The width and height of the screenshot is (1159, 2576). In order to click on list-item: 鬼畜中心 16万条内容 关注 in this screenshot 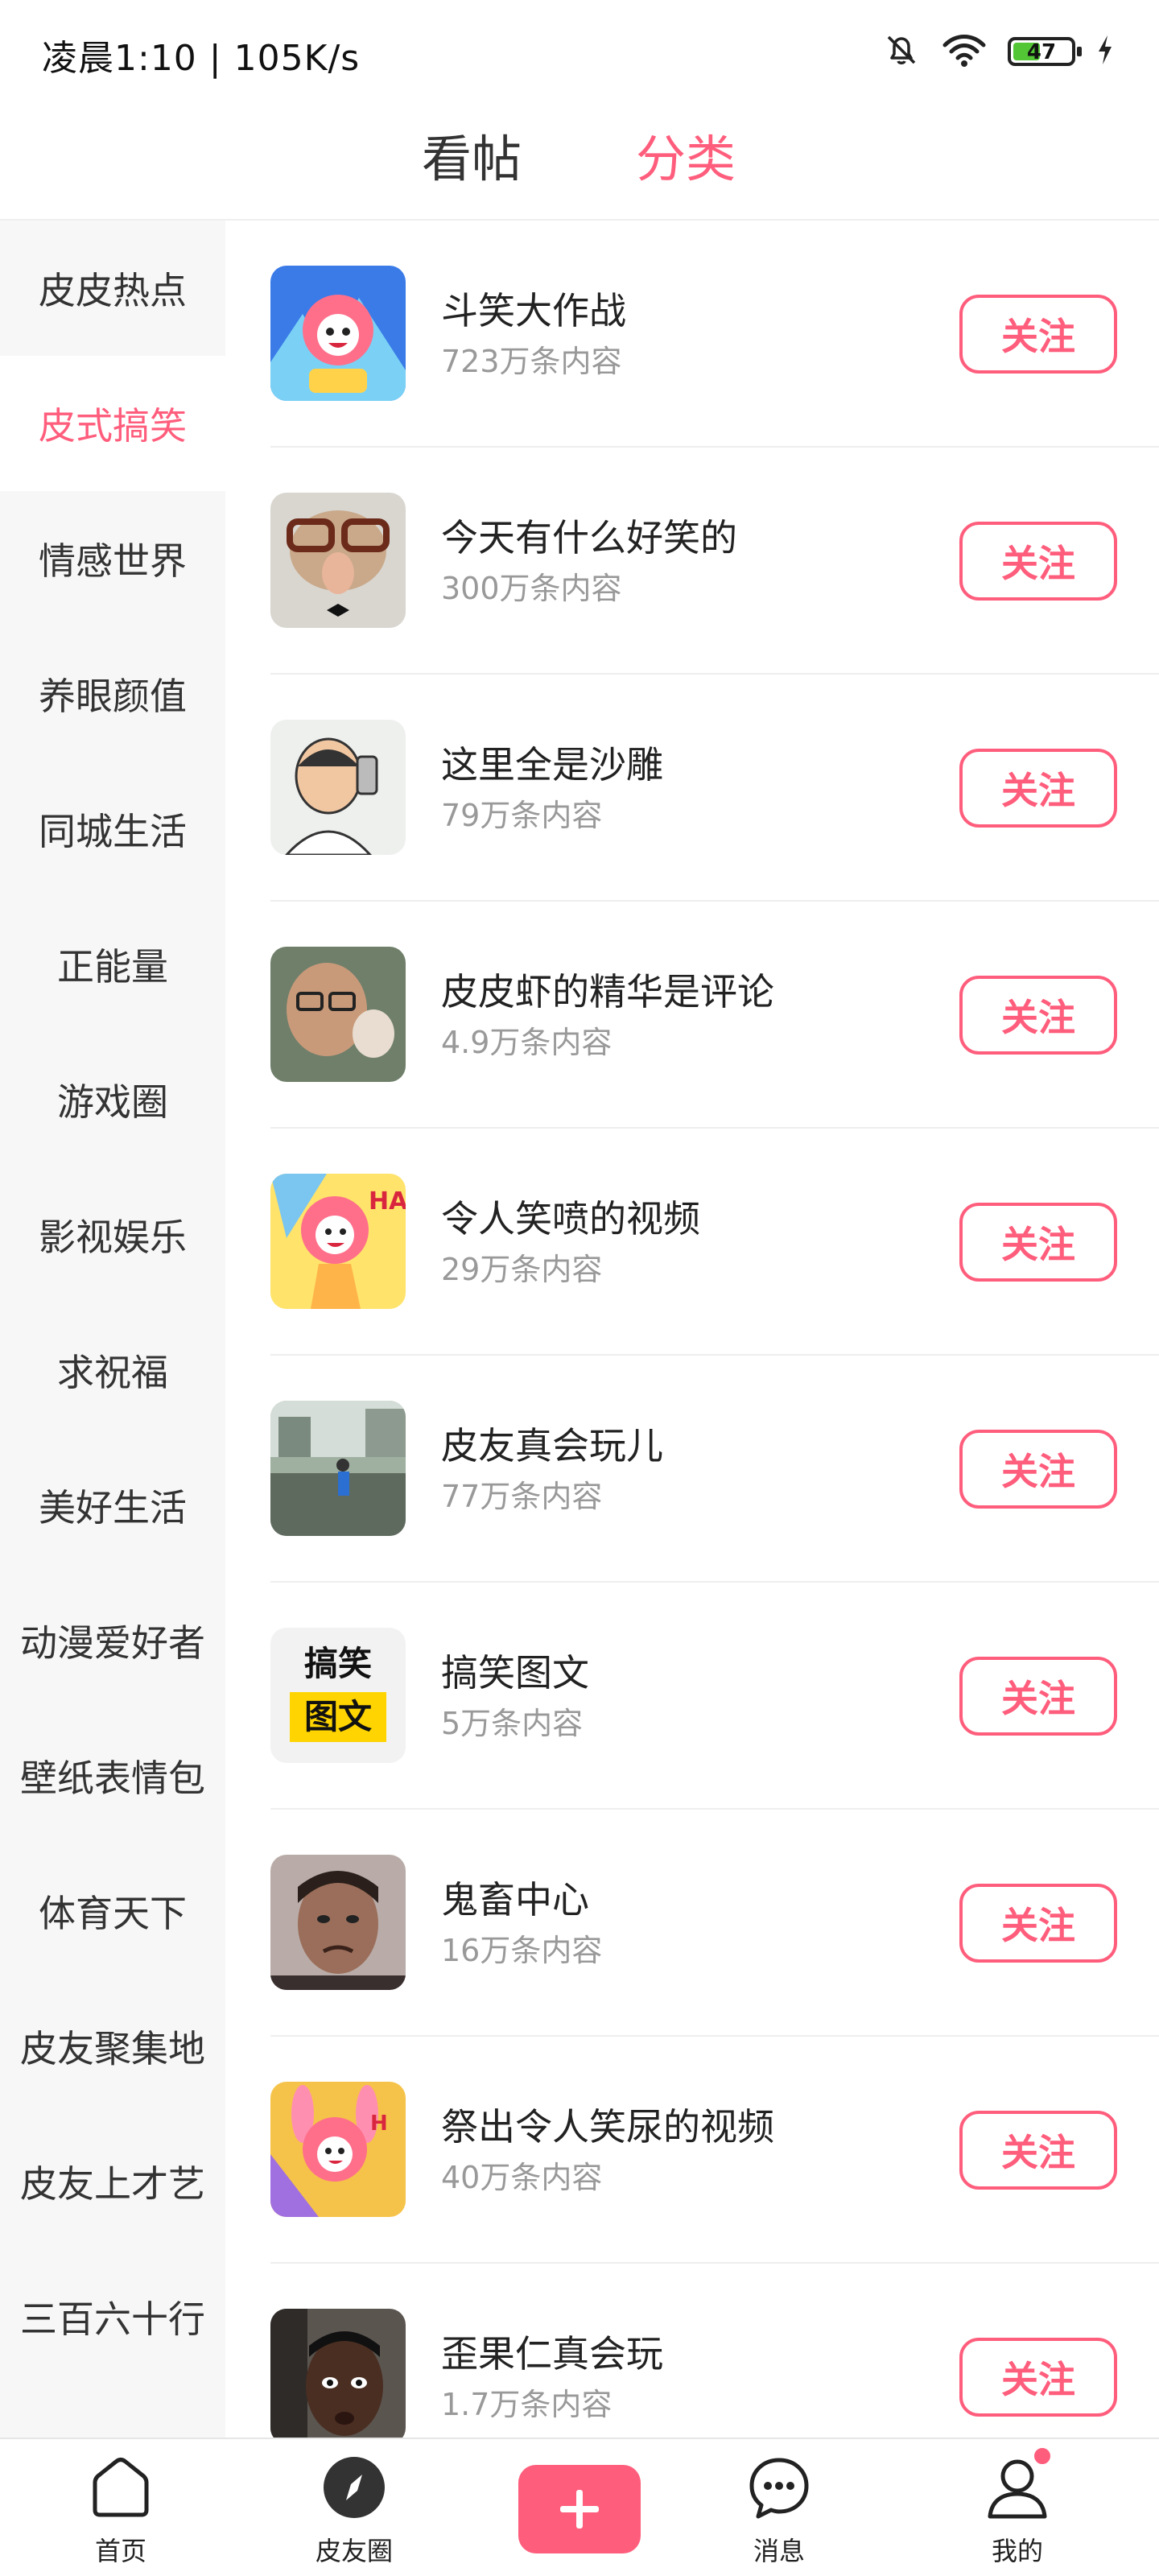, I will do `click(692, 1923)`.